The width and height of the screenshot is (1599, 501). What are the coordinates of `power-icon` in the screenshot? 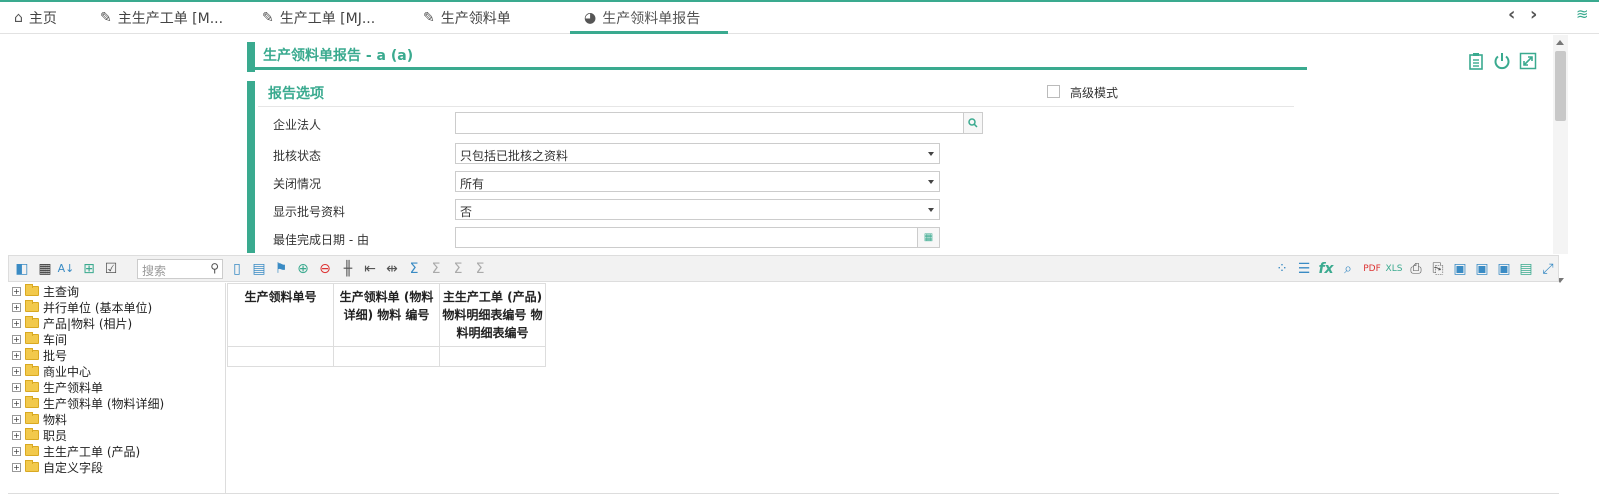 It's located at (1502, 62).